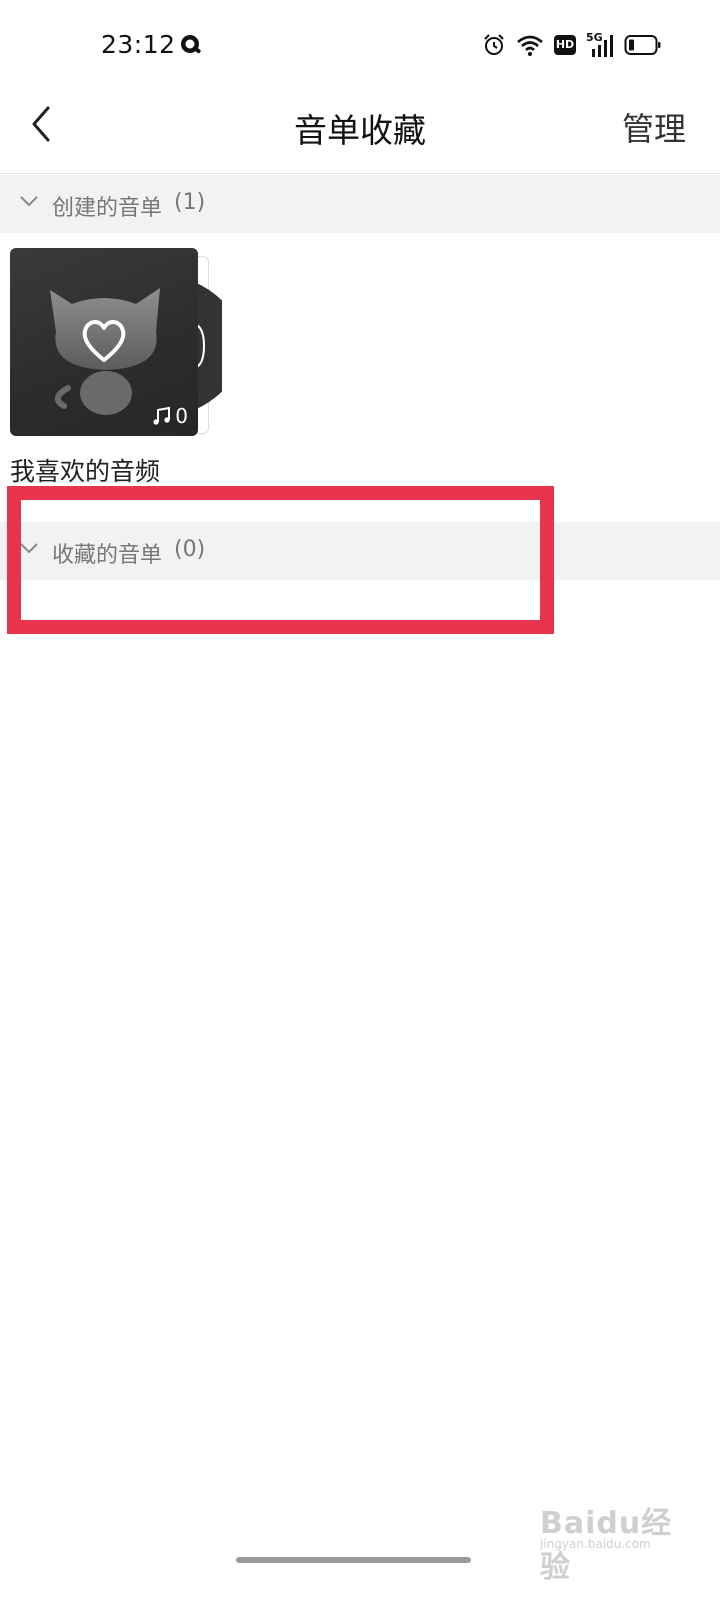 The width and height of the screenshot is (720, 1600). Describe the element at coordinates (360, 551) in the screenshot. I see `section-header-collected: 收藏的音单 (0)` at that location.